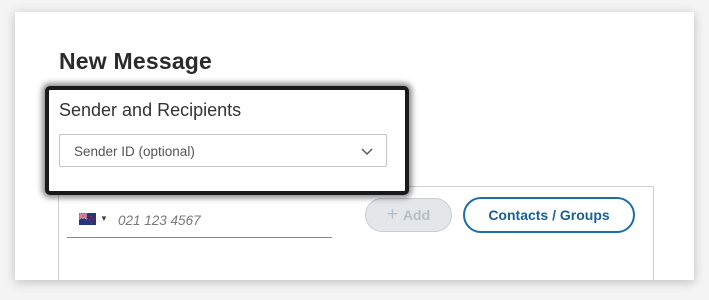  I want to click on page-title: New Message, so click(136, 61).